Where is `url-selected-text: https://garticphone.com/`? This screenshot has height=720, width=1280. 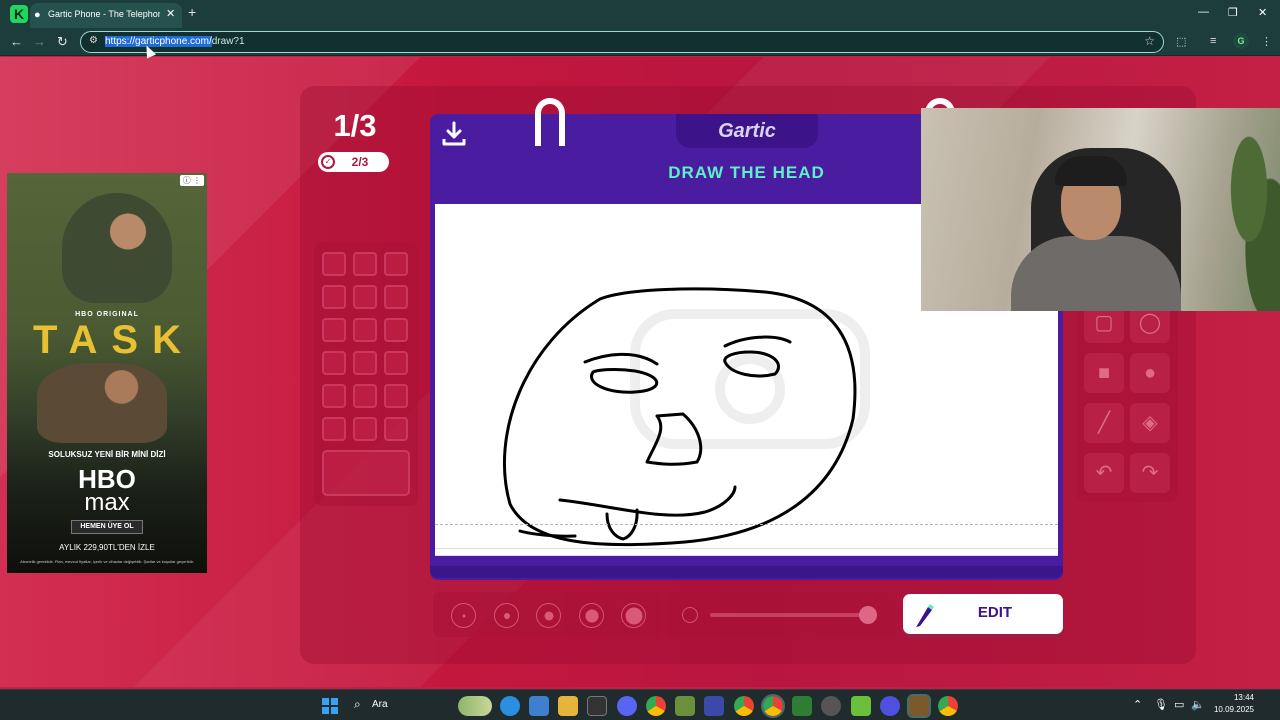 url-selected-text: https://garticphone.com/ is located at coordinates (158, 41).